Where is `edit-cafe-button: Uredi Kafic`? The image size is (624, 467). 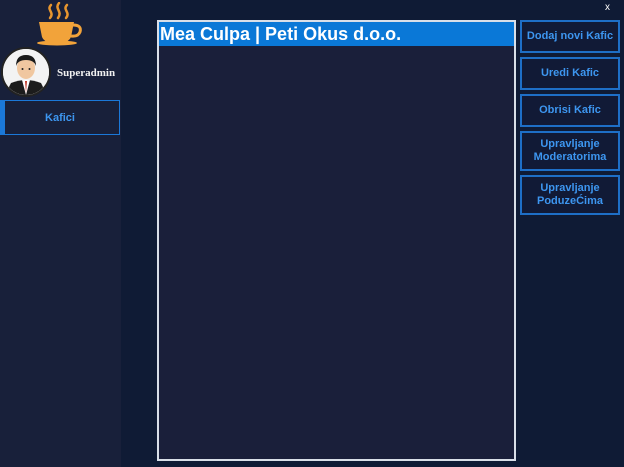 edit-cafe-button: Uredi Kafic is located at coordinates (570, 73).